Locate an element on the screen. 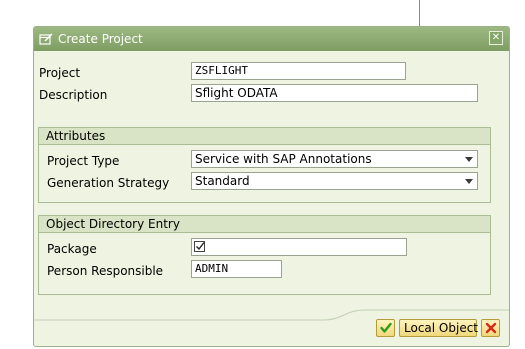  dialog-titlebar: Create Project ✕ is located at coordinates (271, 39).